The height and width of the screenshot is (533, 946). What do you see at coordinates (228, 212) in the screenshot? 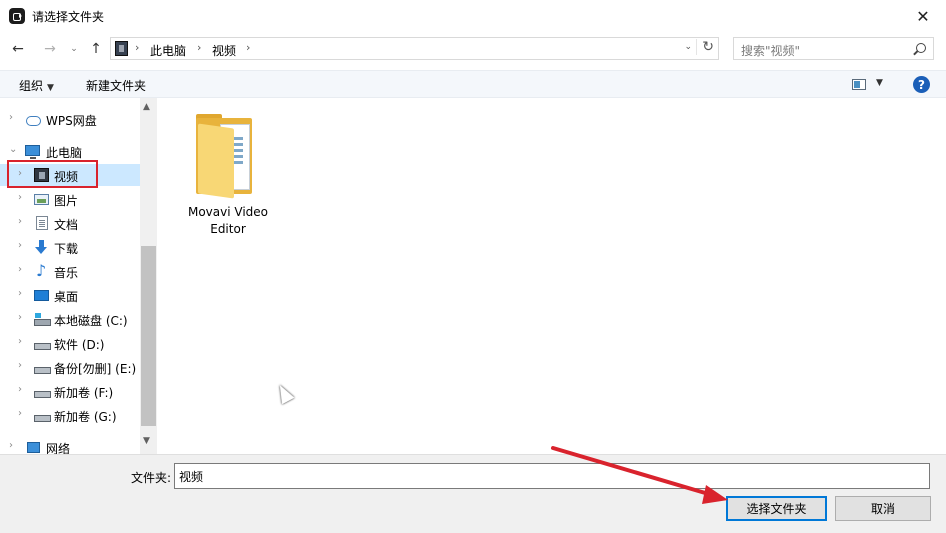
I see `folder-label-line: Movavi Video` at bounding box center [228, 212].